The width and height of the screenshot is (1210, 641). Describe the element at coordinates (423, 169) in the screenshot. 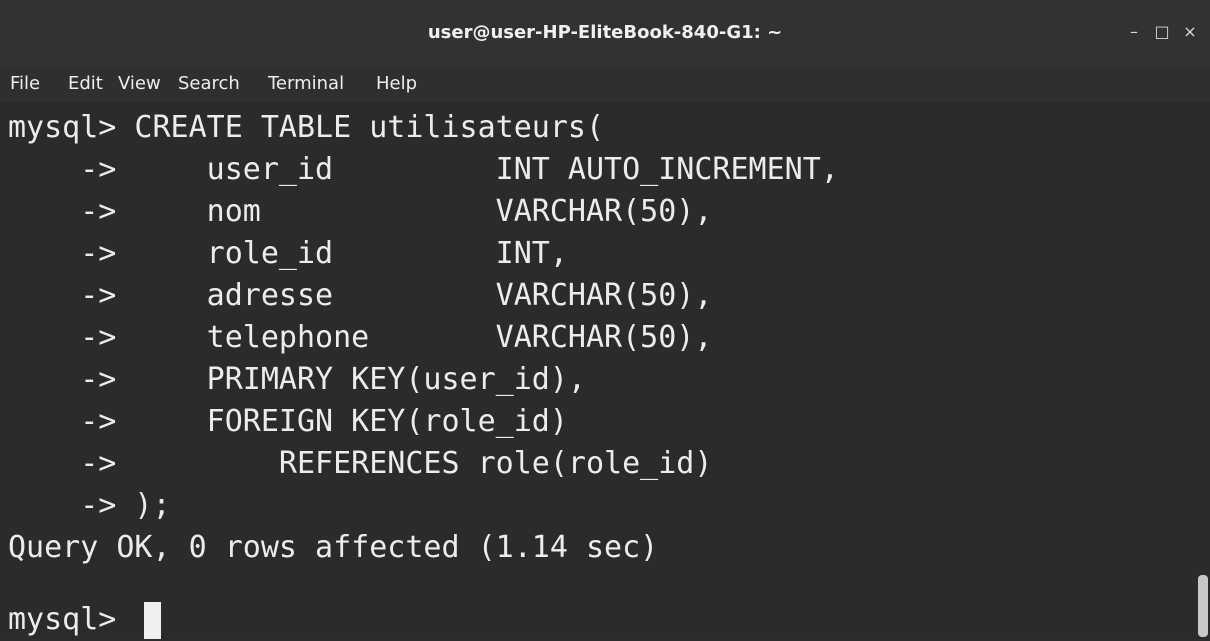

I see `terminal-line: -> user_id INT AUTO_INCREMENT,` at that location.